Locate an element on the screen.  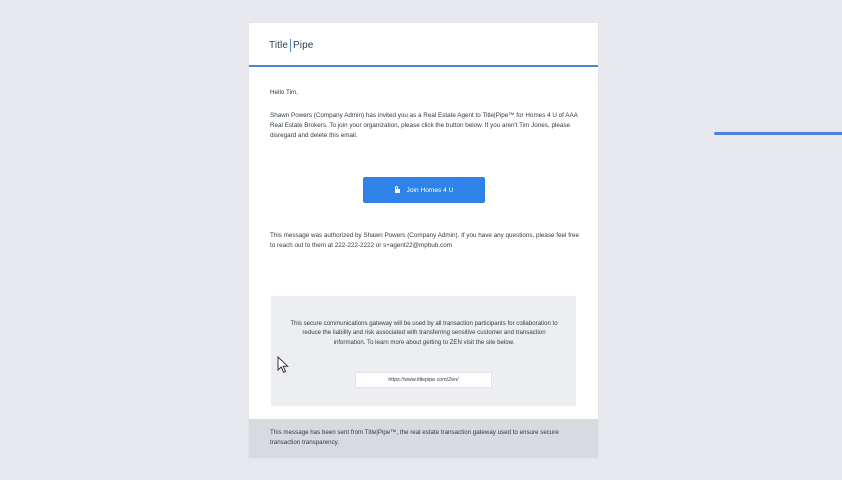
email-header: Title Pipe is located at coordinates (423, 45).